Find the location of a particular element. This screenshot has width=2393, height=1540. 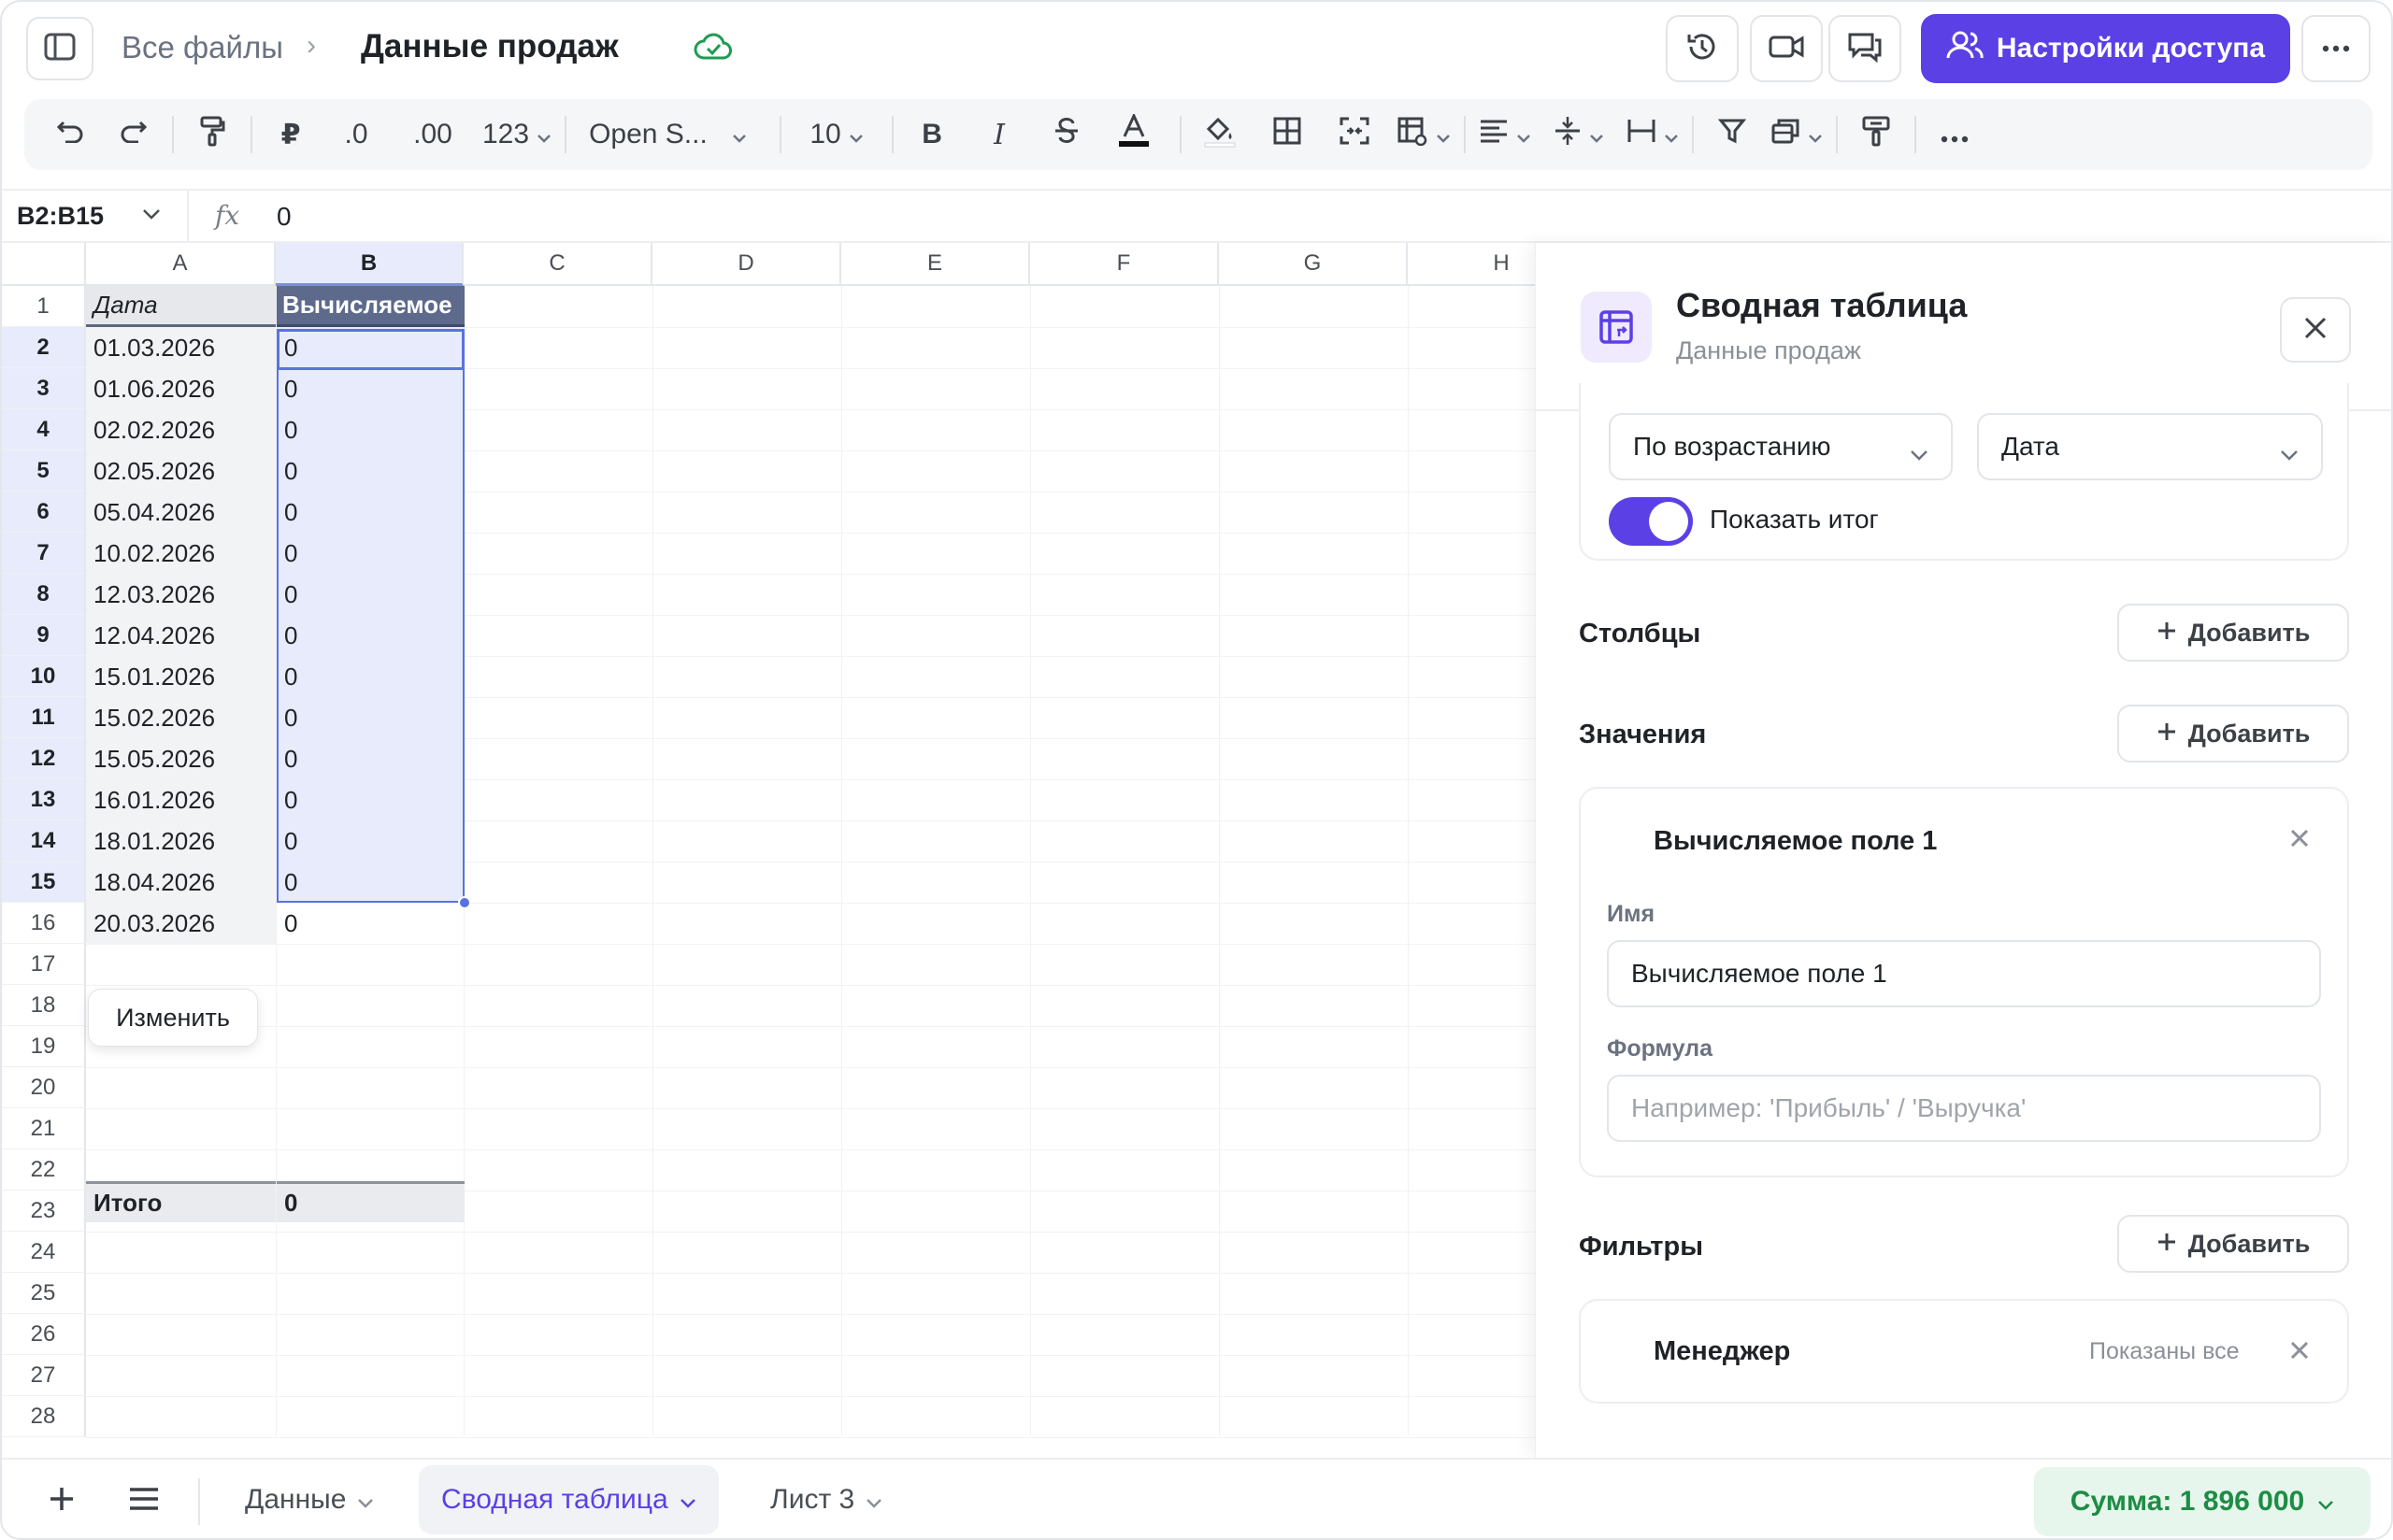

column-header-C: C is located at coordinates (558, 264).